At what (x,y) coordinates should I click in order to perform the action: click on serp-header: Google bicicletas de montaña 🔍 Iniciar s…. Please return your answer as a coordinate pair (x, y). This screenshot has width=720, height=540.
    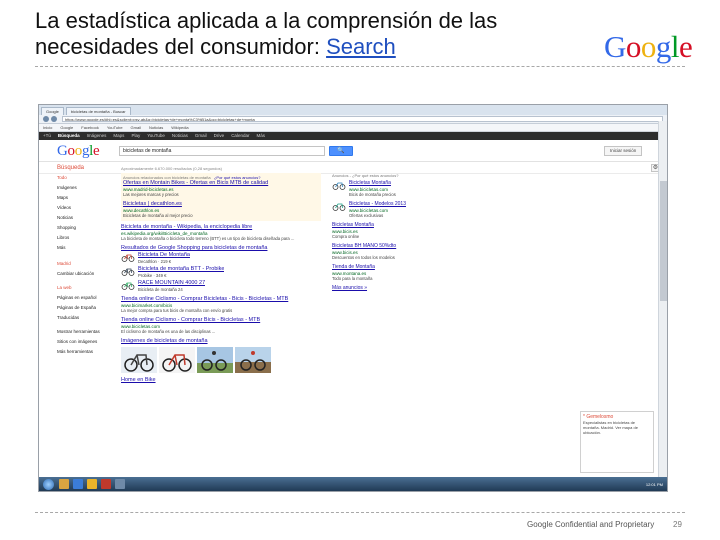
    Looking at the image, I should click on (353, 151).